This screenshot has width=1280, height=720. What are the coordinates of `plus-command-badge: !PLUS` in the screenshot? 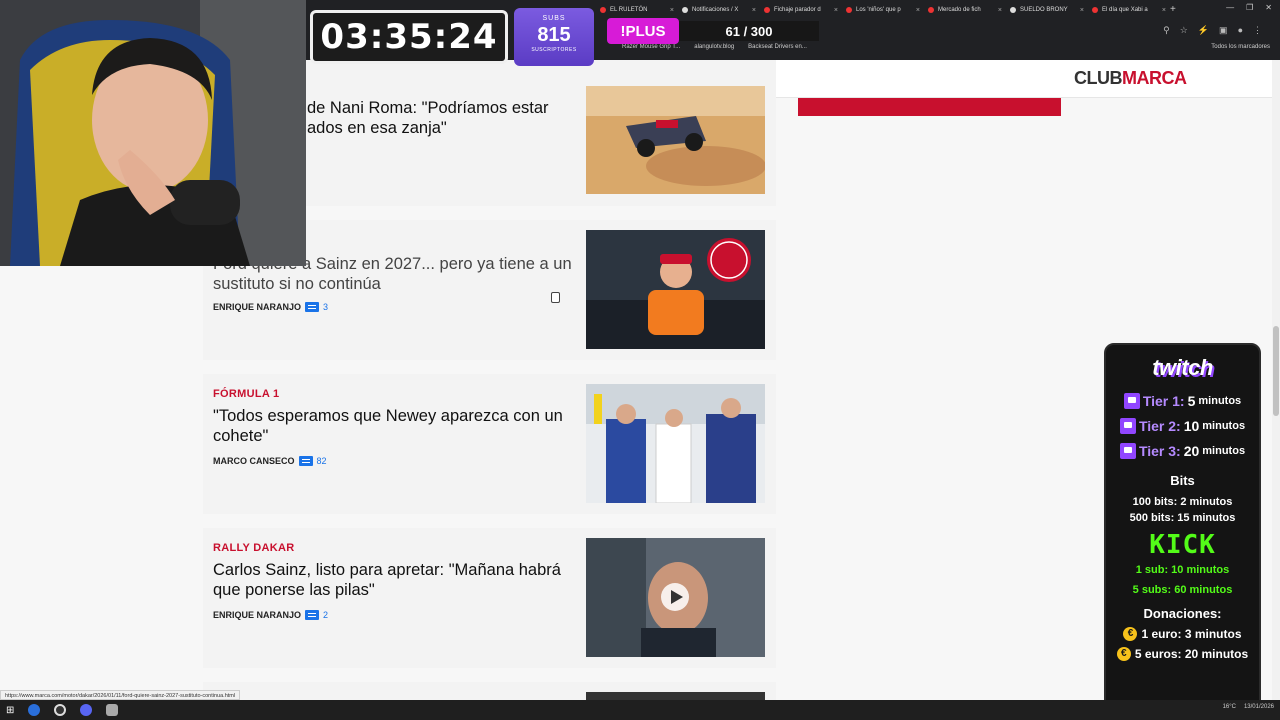 It's located at (643, 31).